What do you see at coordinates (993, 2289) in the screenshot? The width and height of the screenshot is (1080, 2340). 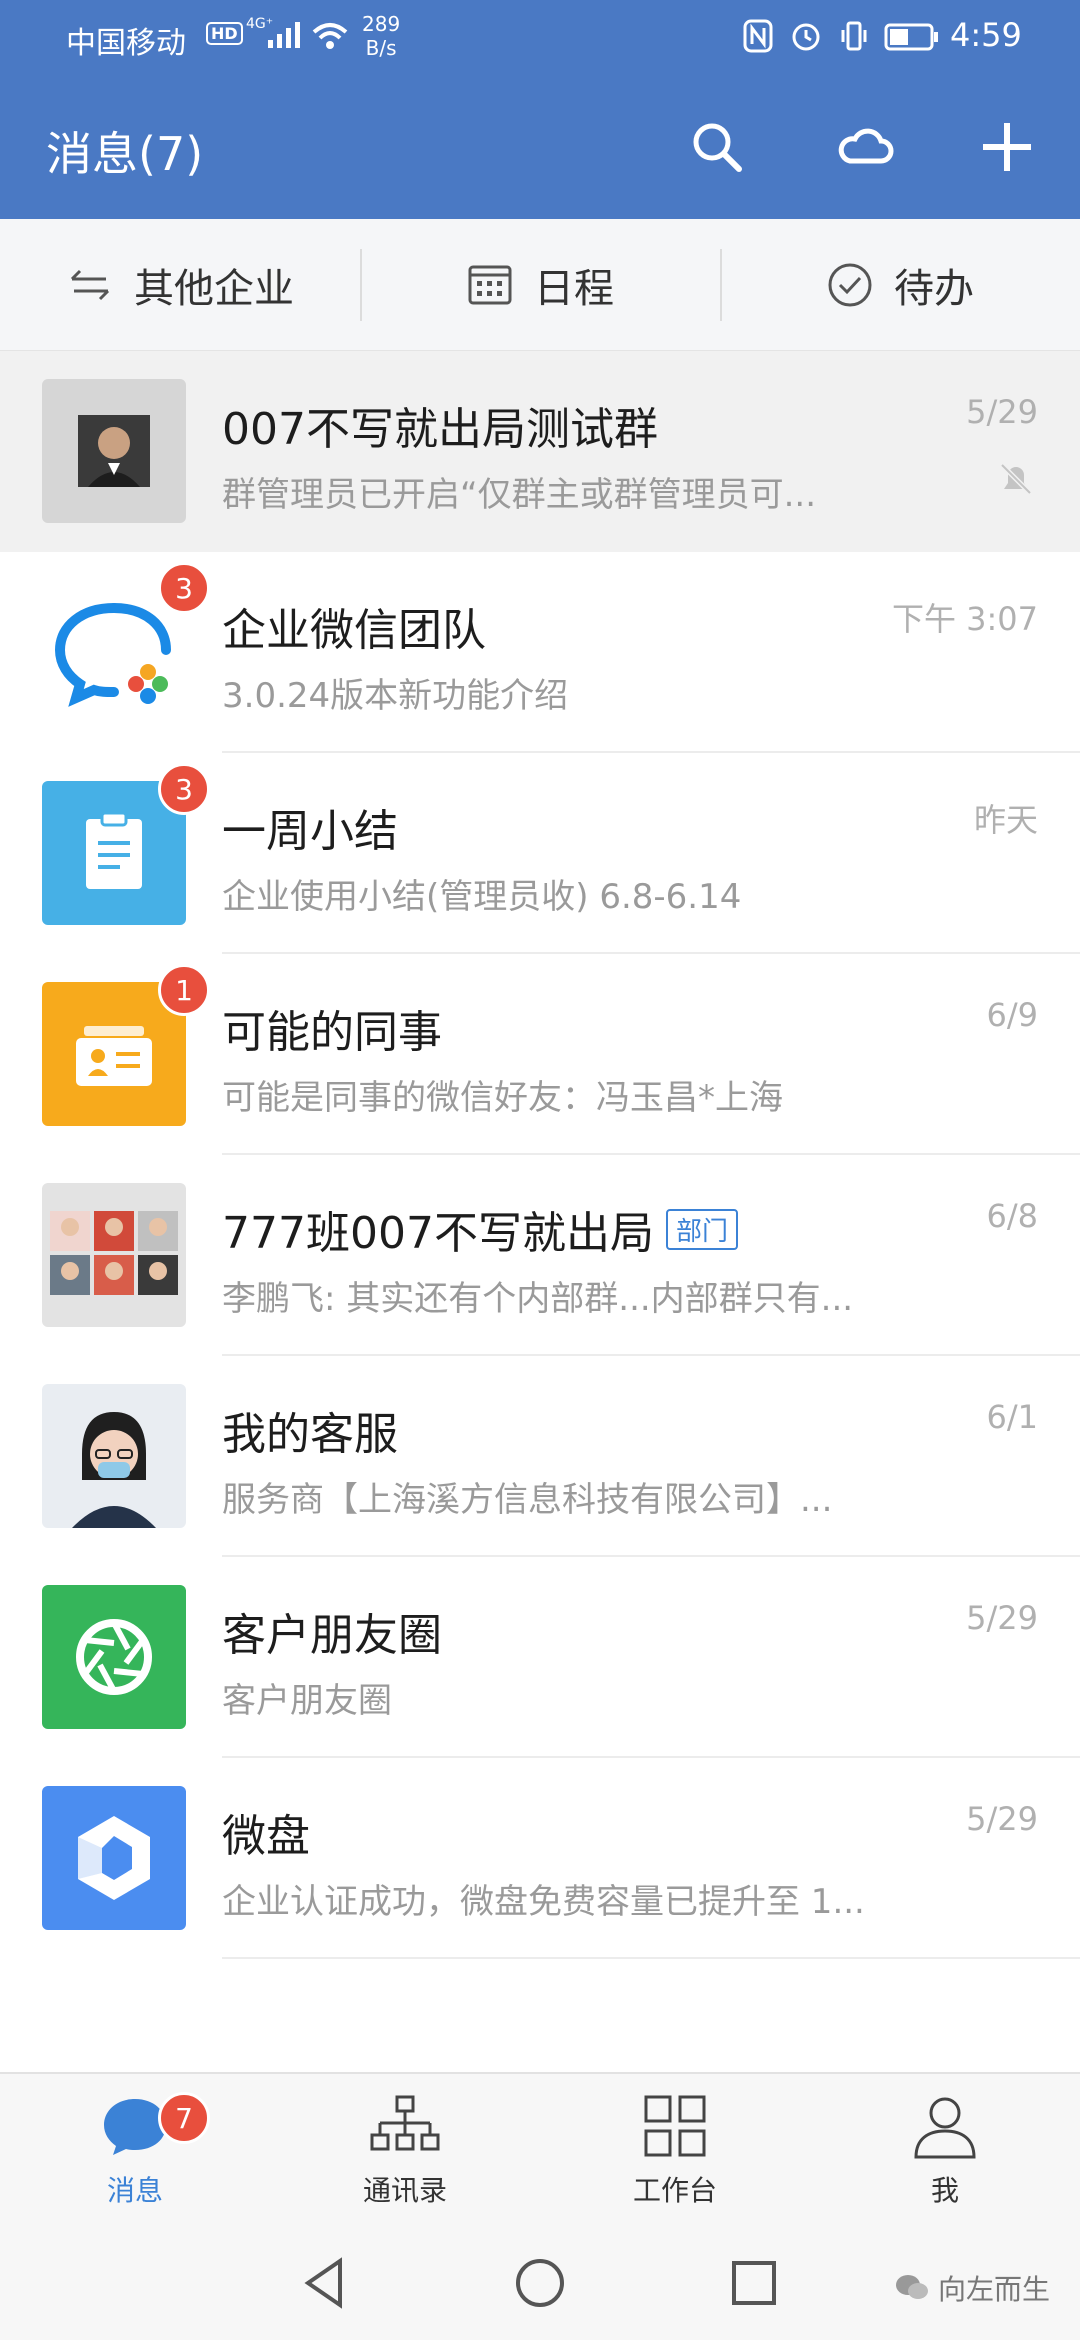 I see `watermark-text: 向左而生` at bounding box center [993, 2289].